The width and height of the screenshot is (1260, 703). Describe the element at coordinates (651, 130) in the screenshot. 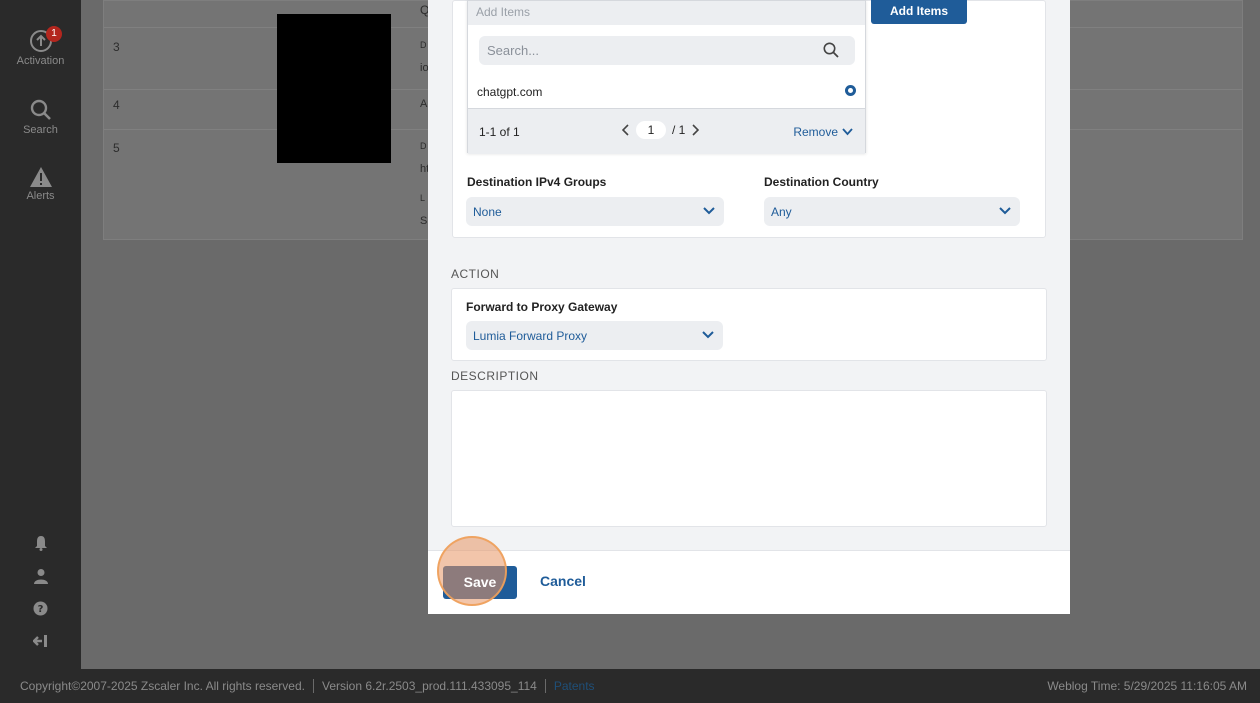

I see `page-input: 1` at that location.